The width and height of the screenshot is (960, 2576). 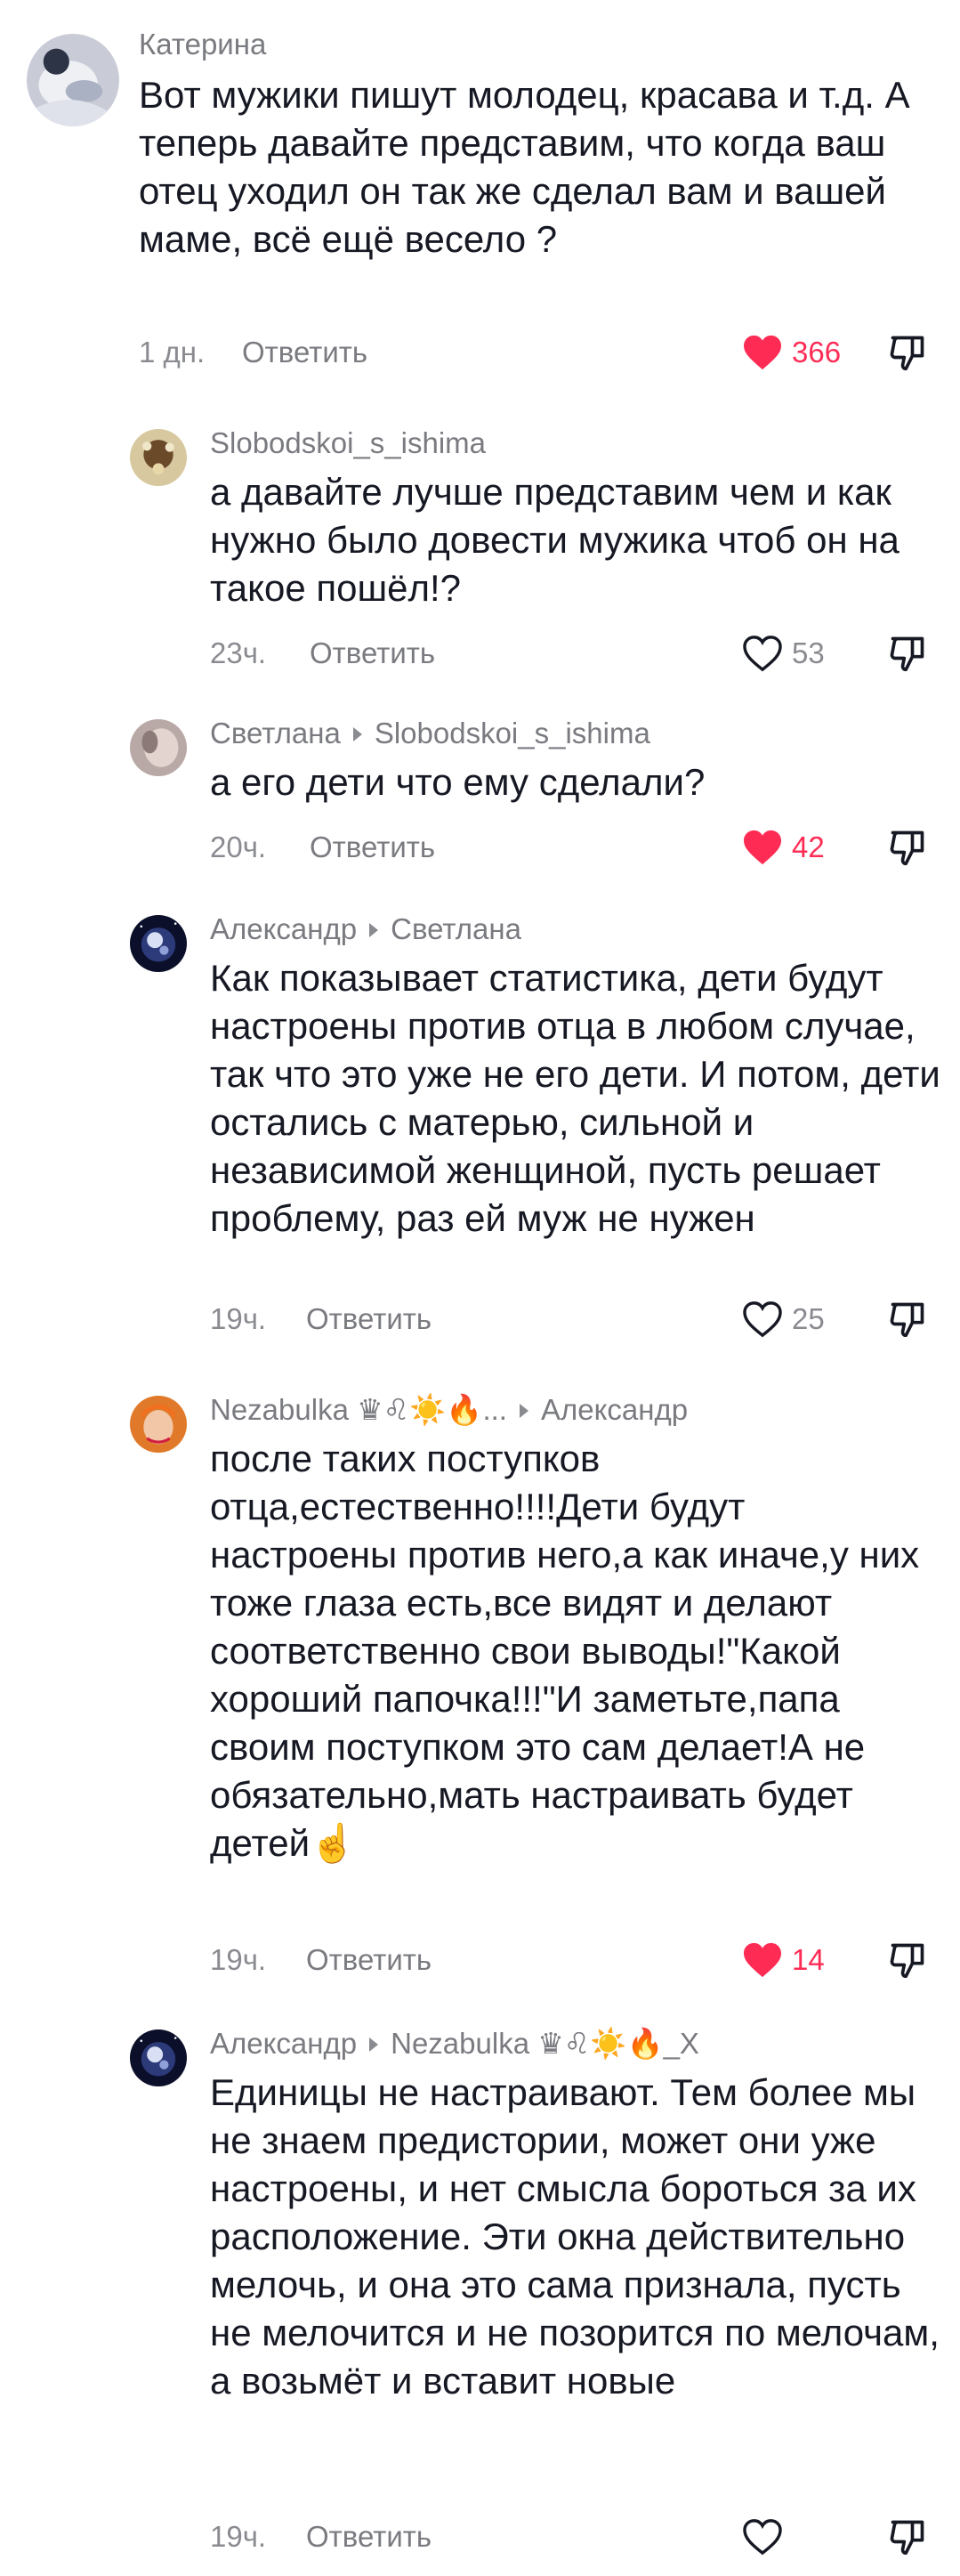 What do you see at coordinates (567, 1960) in the screenshot?
I see `comment-meta: 19ч. Ответить 14` at bounding box center [567, 1960].